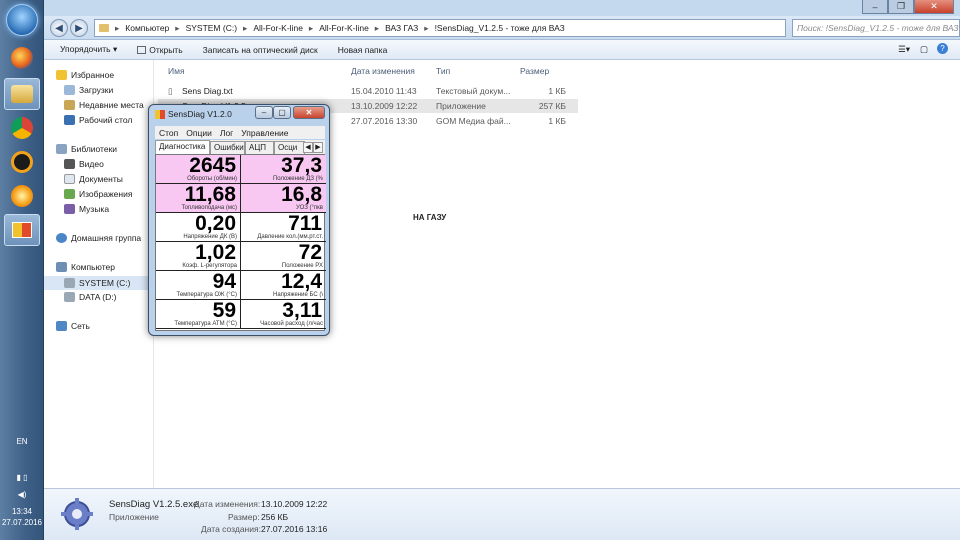 The height and width of the screenshot is (540, 960). Describe the element at coordinates (22, 230) in the screenshot. I see `sensdiag-taskbar-button` at that location.